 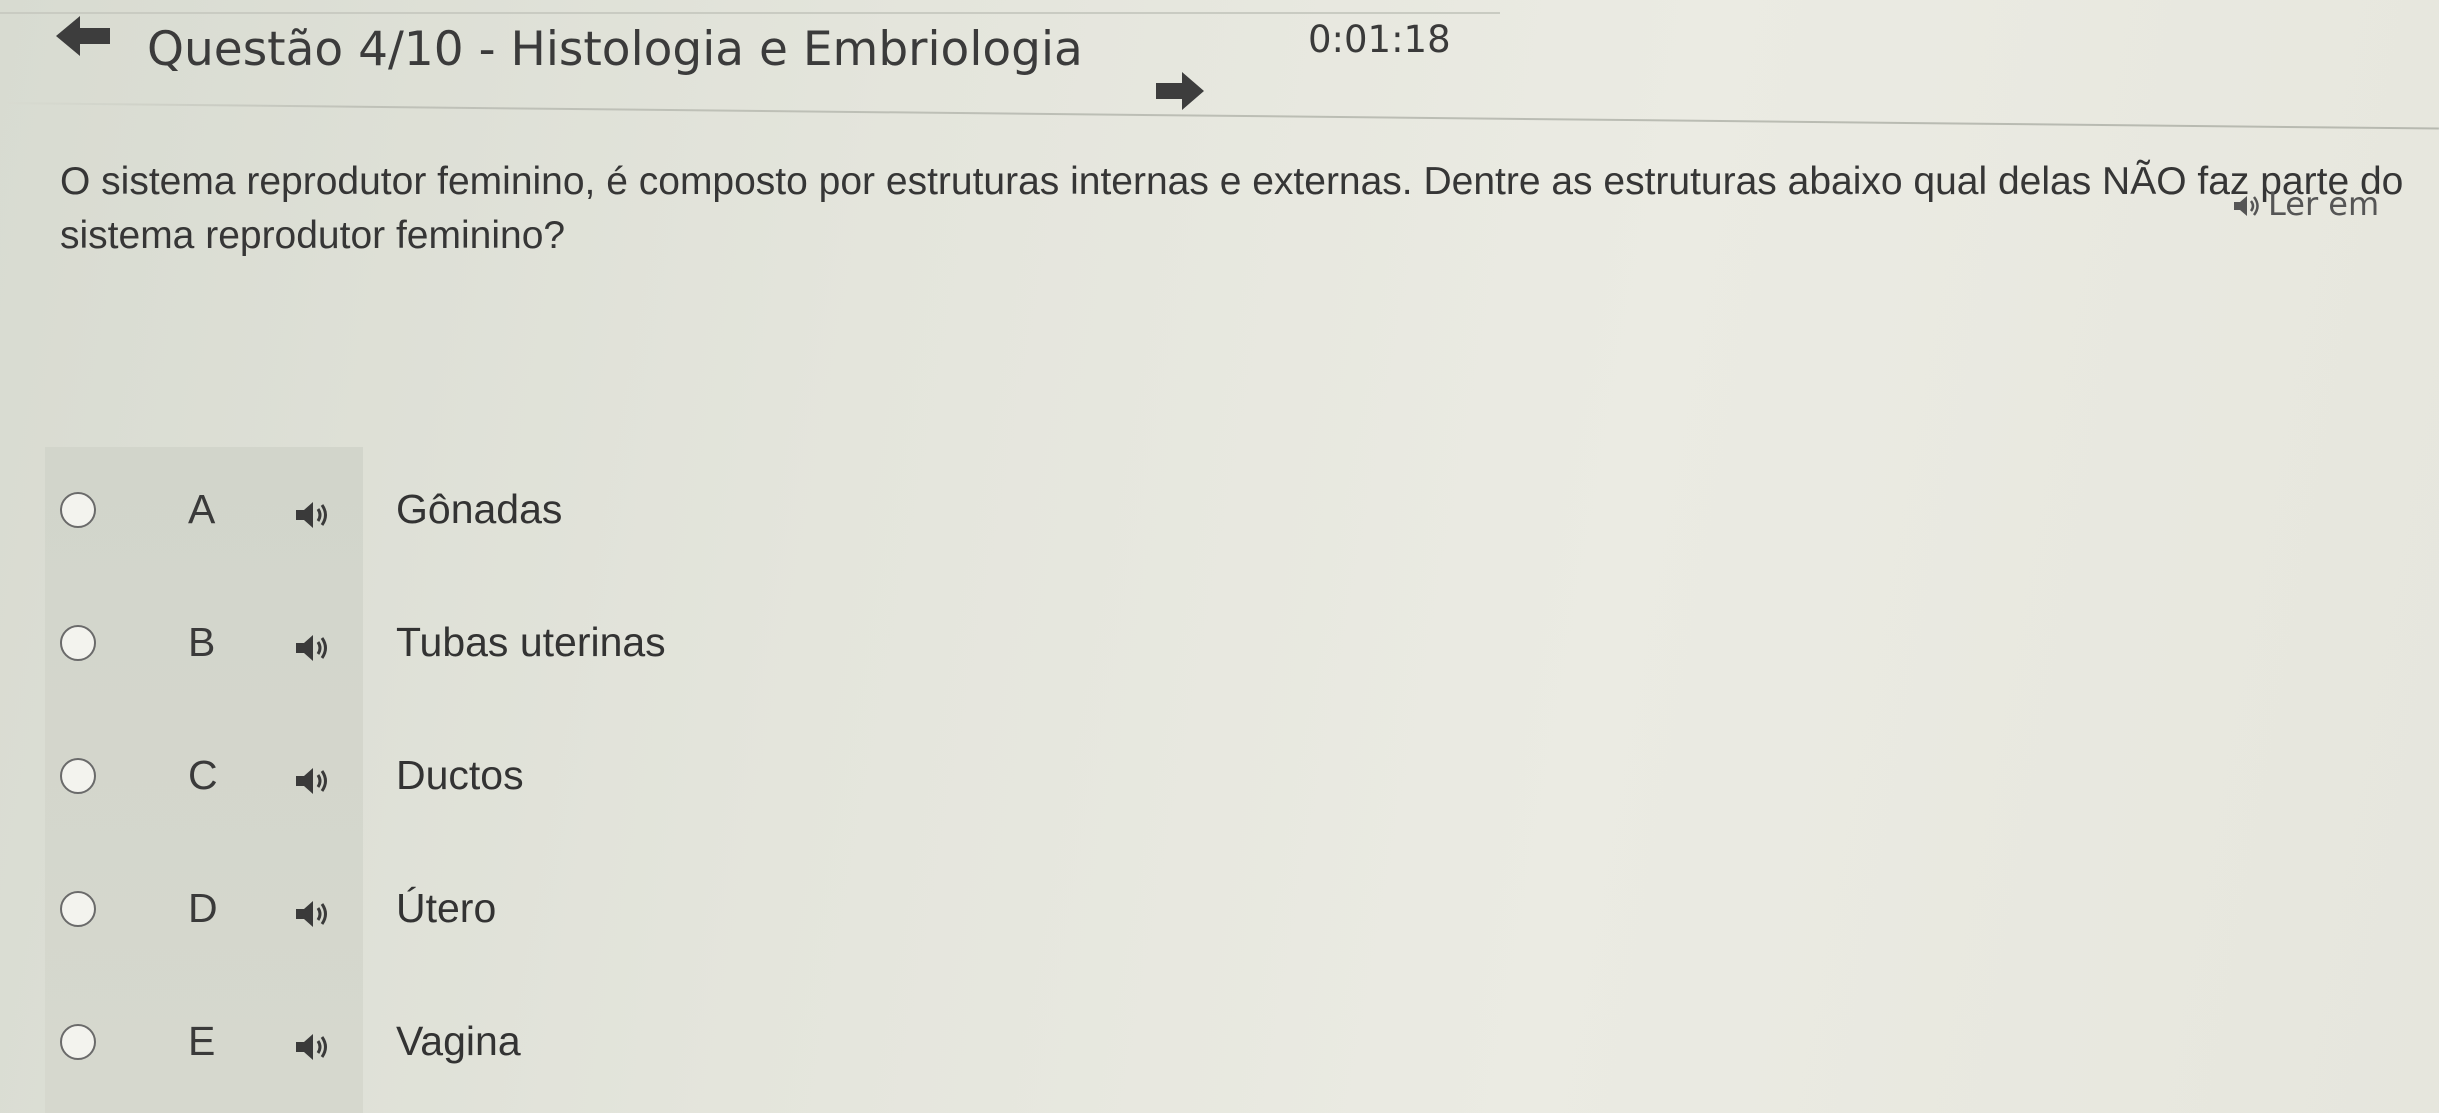 What do you see at coordinates (1219, 116) in the screenshot?
I see `header-divider` at bounding box center [1219, 116].